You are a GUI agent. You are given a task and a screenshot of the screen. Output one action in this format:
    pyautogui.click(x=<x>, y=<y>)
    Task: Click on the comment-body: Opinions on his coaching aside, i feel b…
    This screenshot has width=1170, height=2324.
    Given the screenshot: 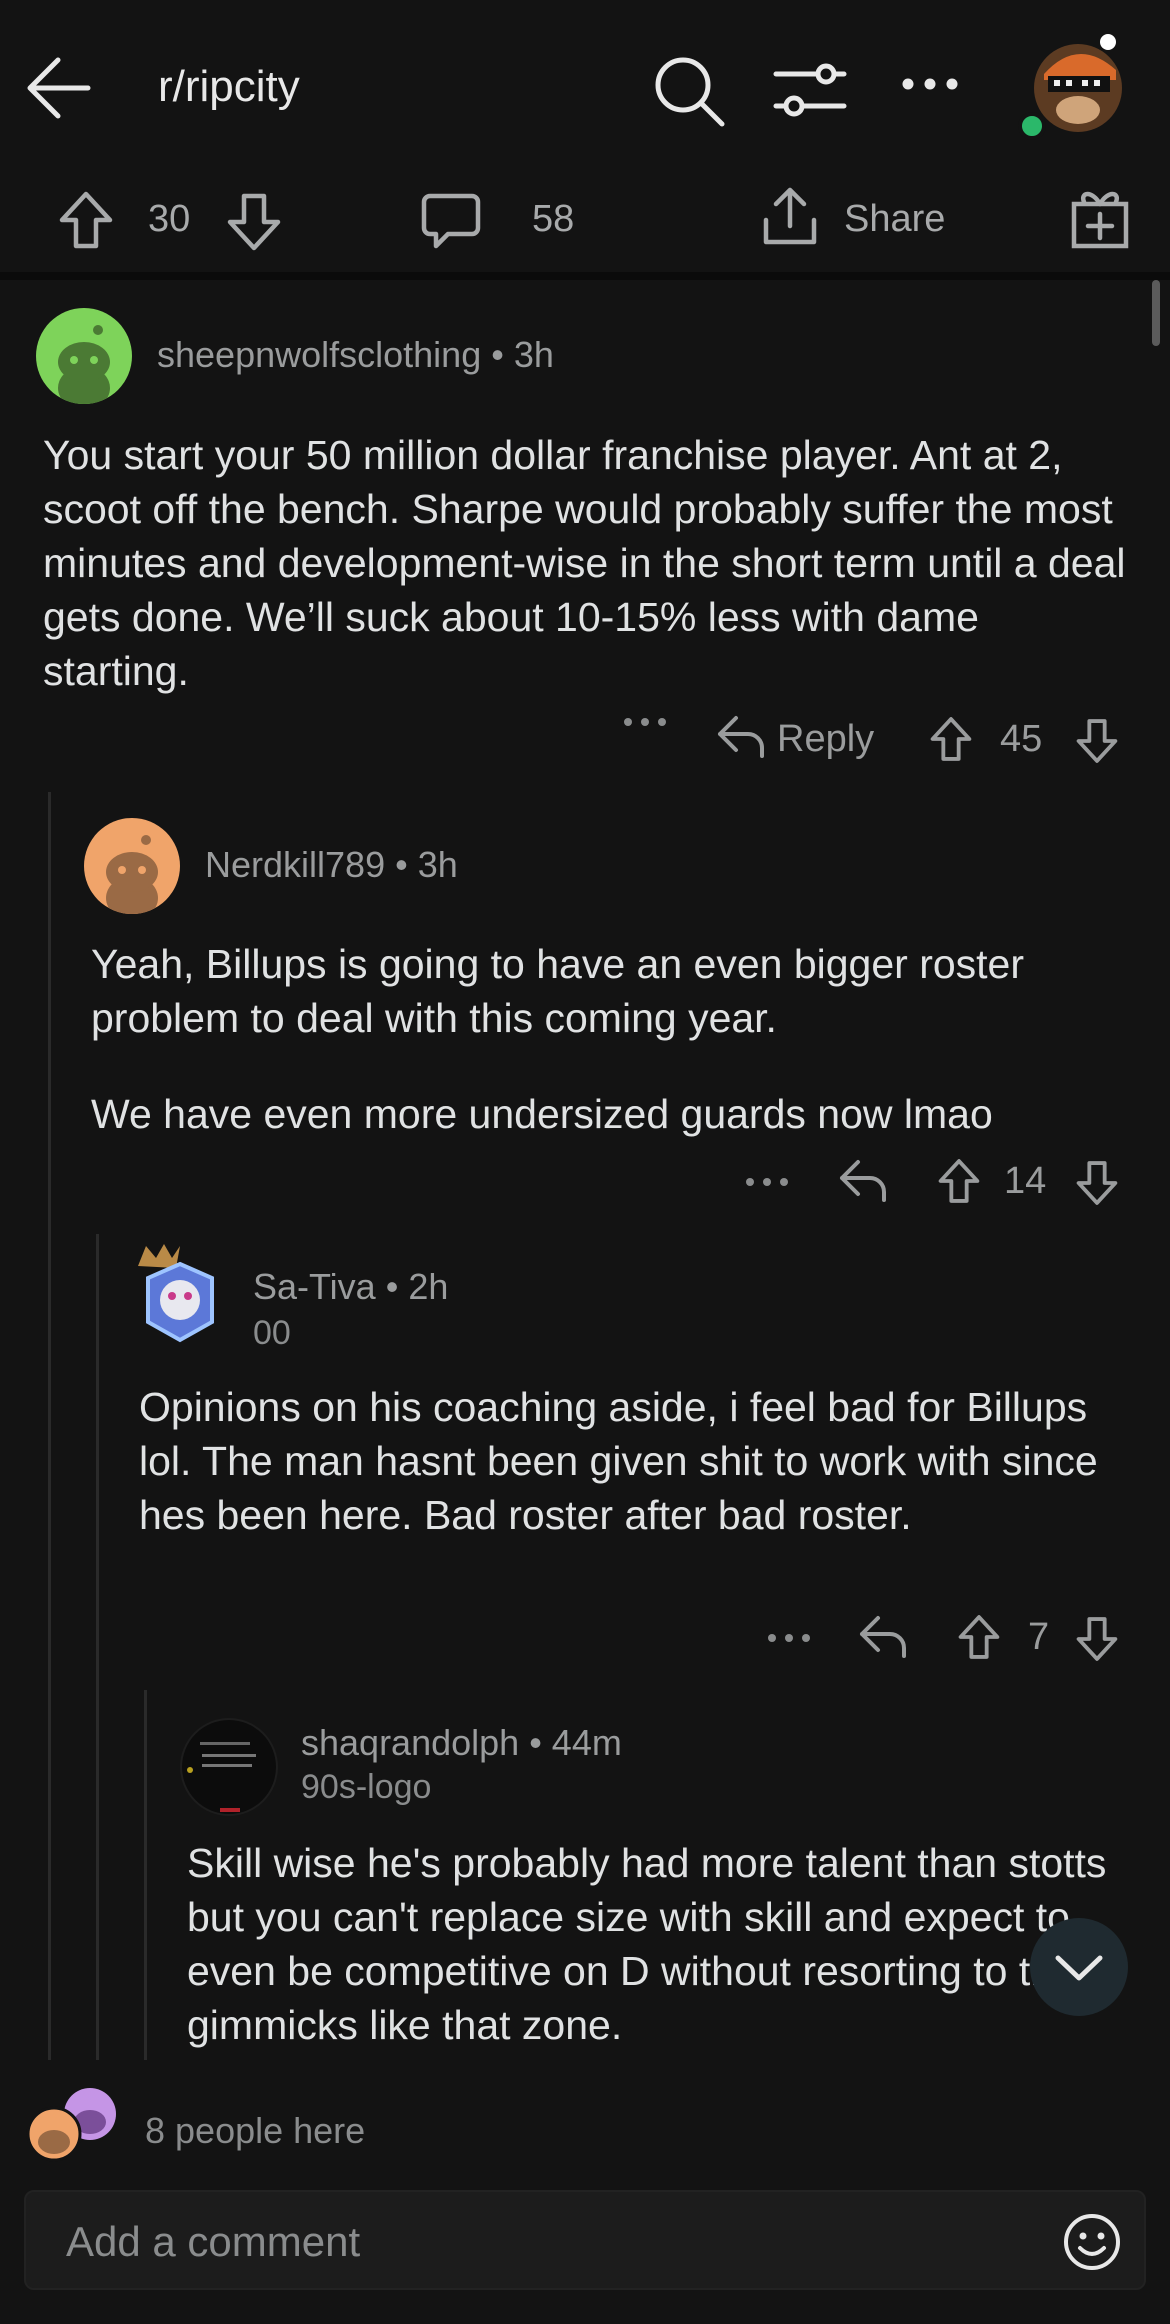 What is the action you would take?
    pyautogui.click(x=618, y=1461)
    